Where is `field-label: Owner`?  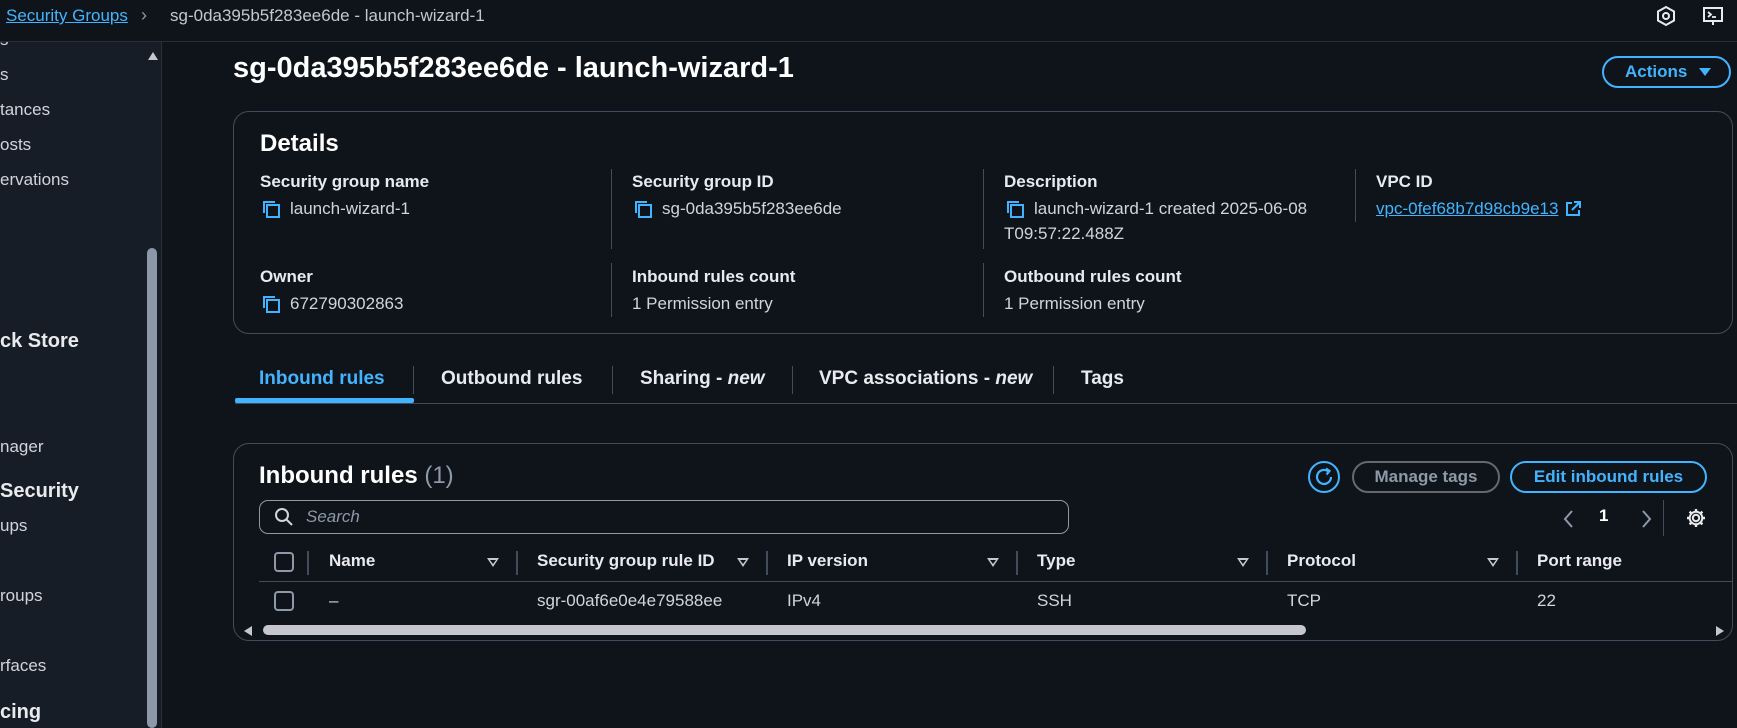
field-label: Owner is located at coordinates (286, 276).